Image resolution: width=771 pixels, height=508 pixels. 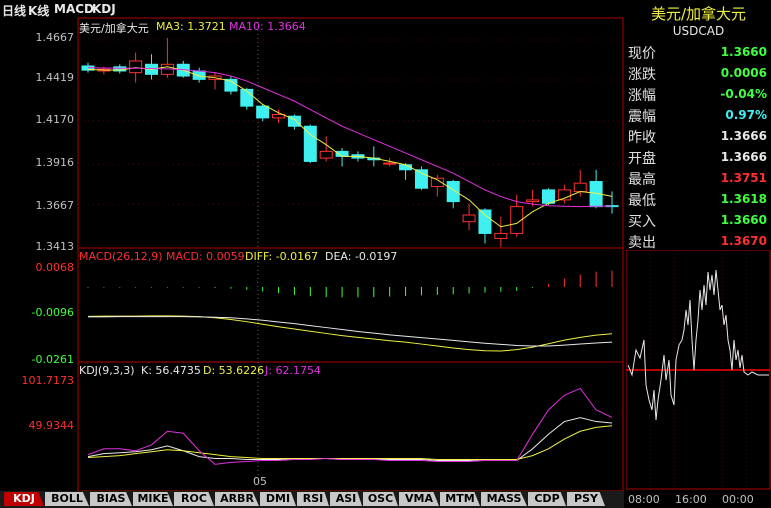 What do you see at coordinates (55, 246) in the screenshot?
I see `kline-axis-6: 1.3413` at bounding box center [55, 246].